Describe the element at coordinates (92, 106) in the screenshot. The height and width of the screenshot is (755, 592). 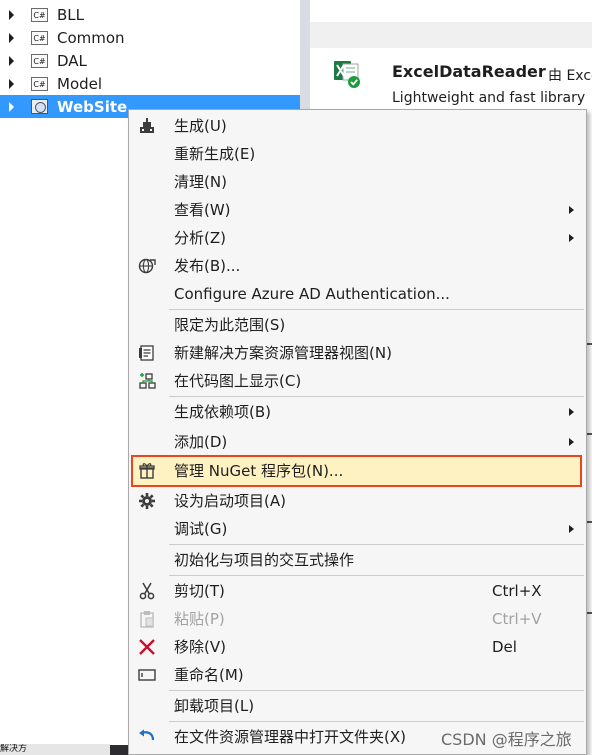
I see `tree-item-label: WebSite` at that location.